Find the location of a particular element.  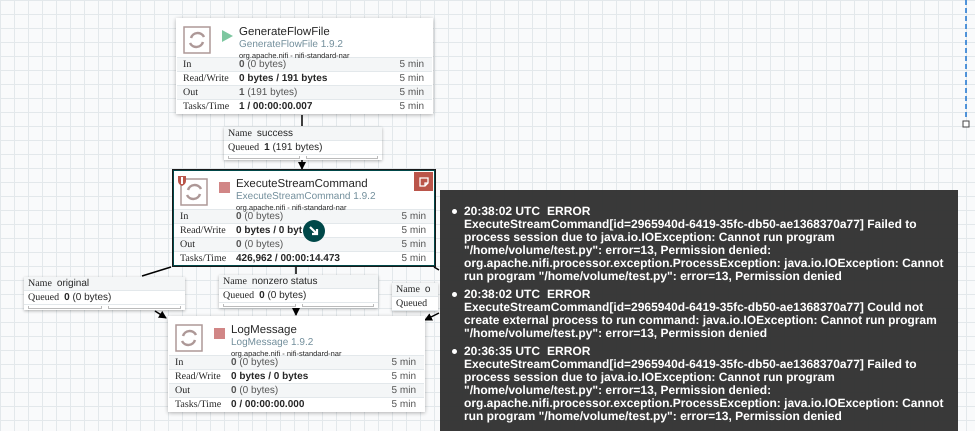

connection-label: Name success Queued 1 (191 bytes) is located at coordinates (303, 143).